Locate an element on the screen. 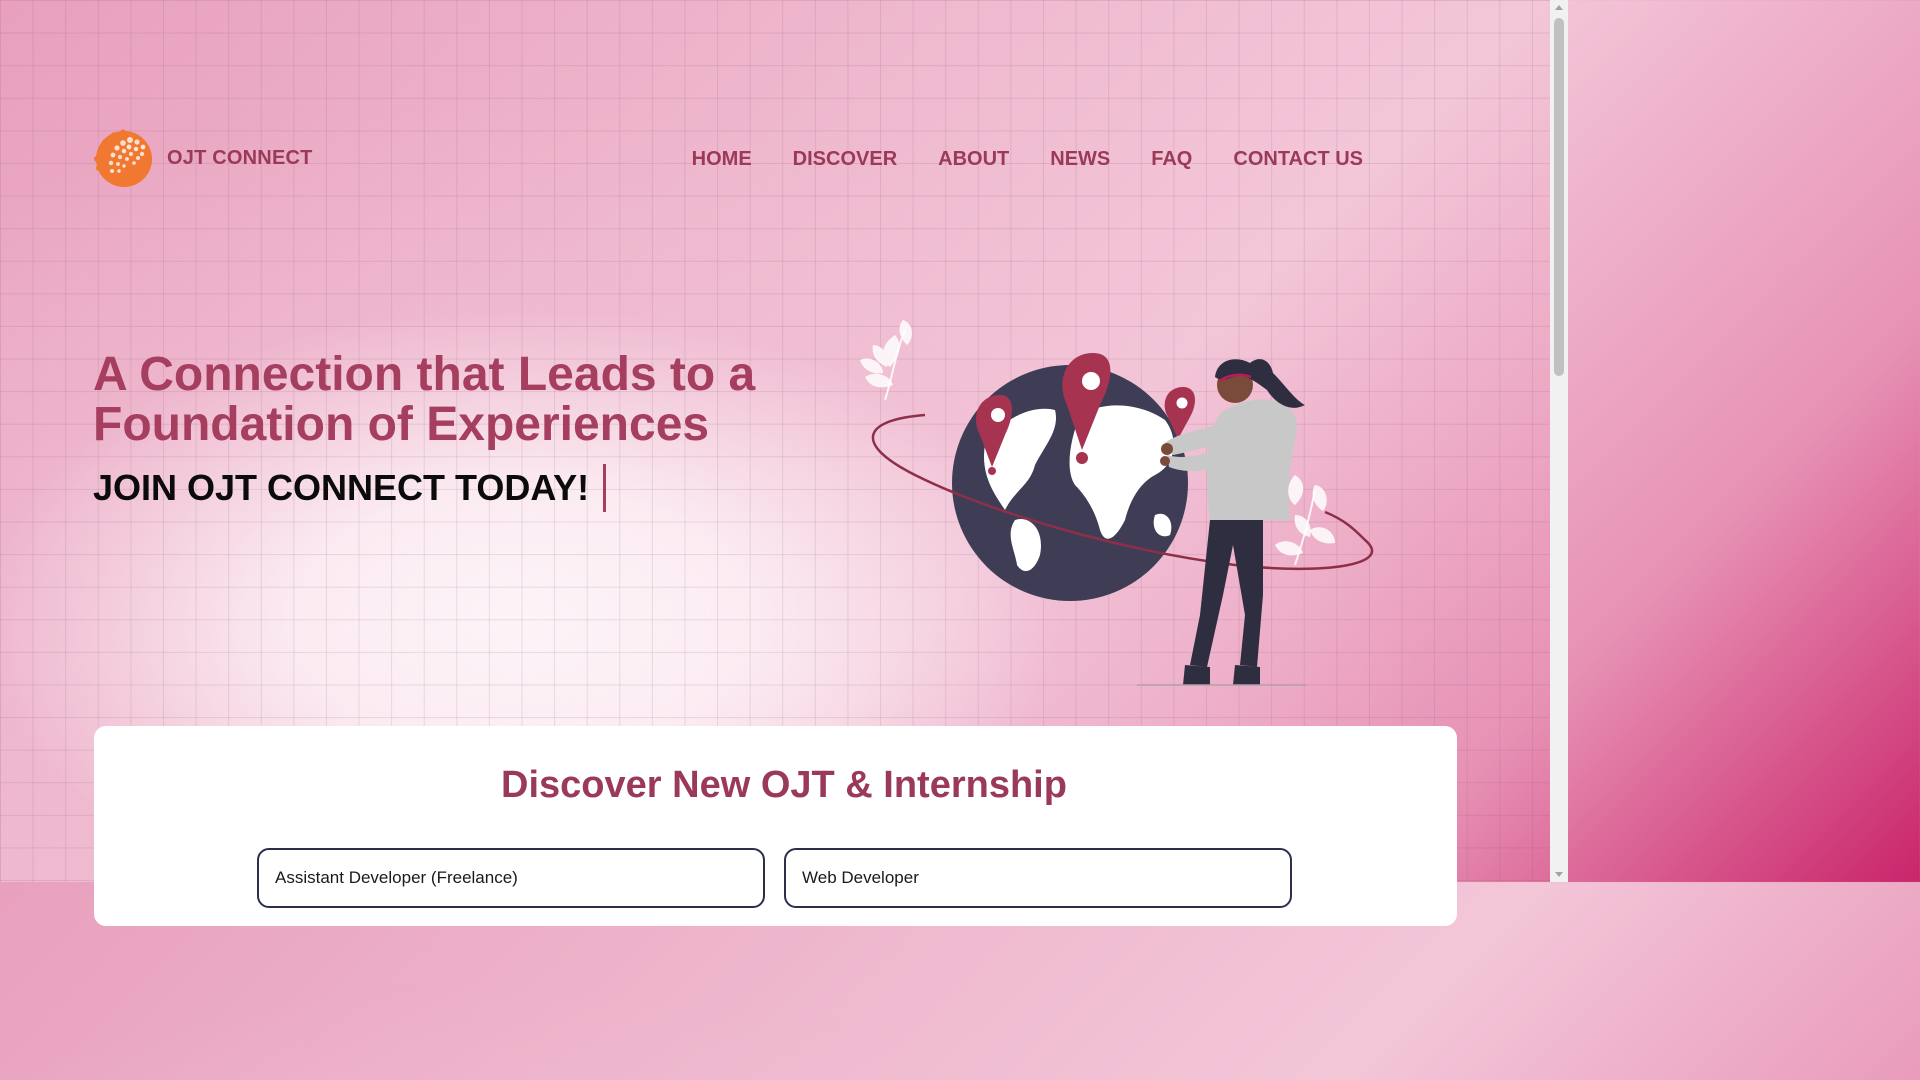 This screenshot has height=1080, width=1920. globe-illustration is located at coordinates (1117, 503).